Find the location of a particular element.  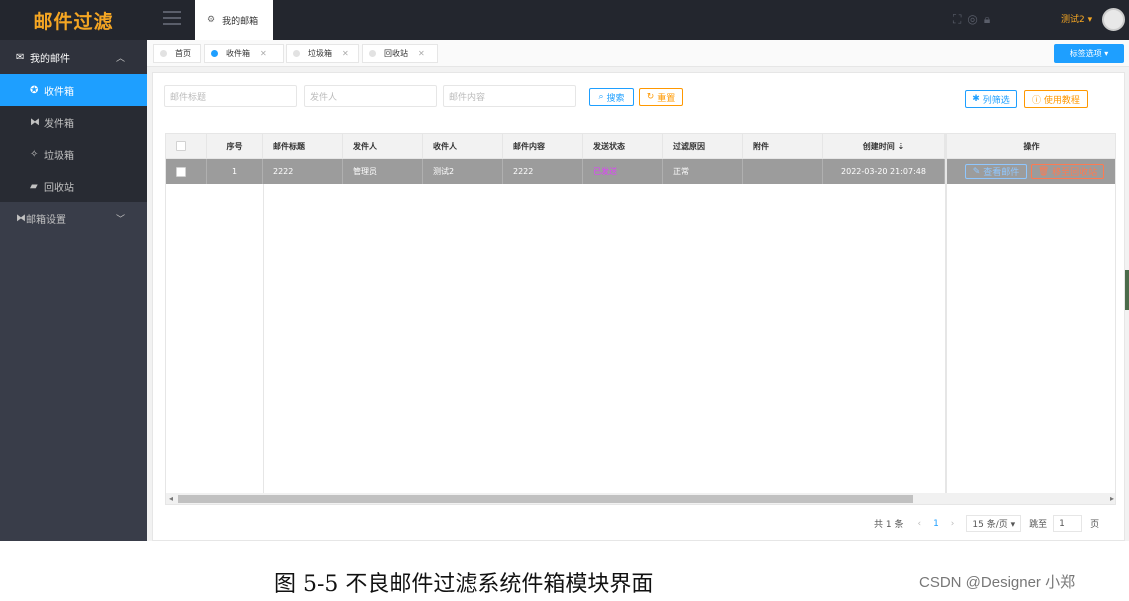

avatar is located at coordinates (1113, 19).